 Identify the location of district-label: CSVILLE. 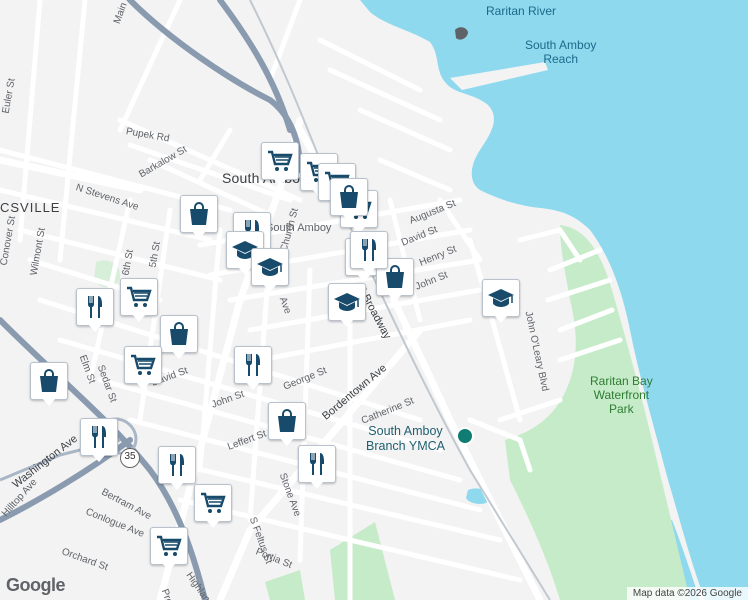
(30, 207).